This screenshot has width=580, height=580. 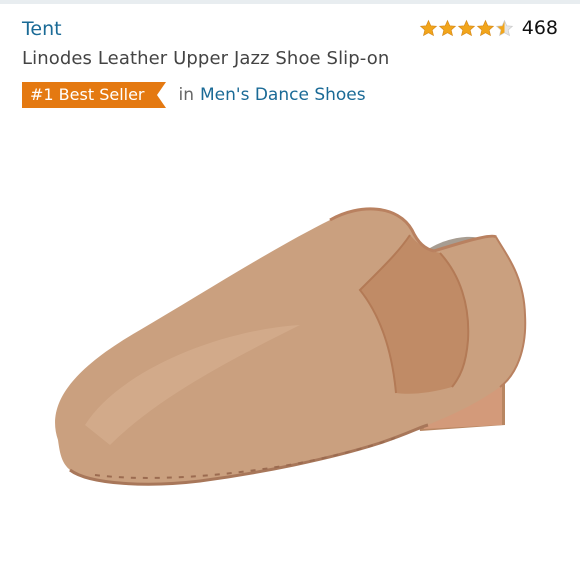 I want to click on star-rating, so click(x=466, y=28).